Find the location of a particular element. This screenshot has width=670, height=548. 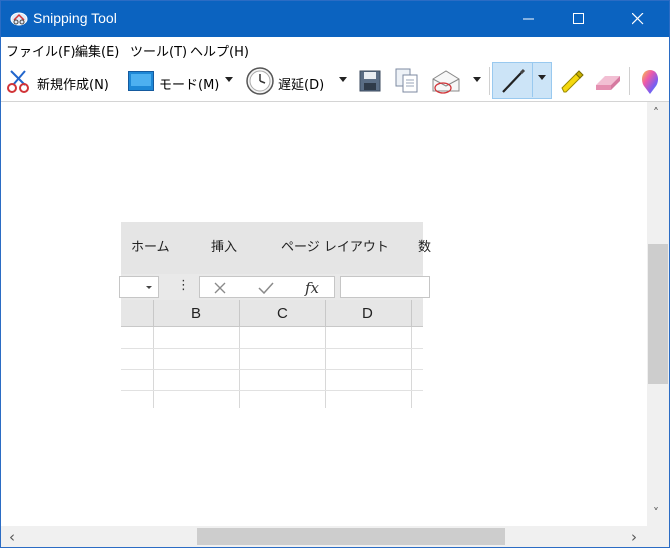

toolbar-separator is located at coordinates (489, 81).